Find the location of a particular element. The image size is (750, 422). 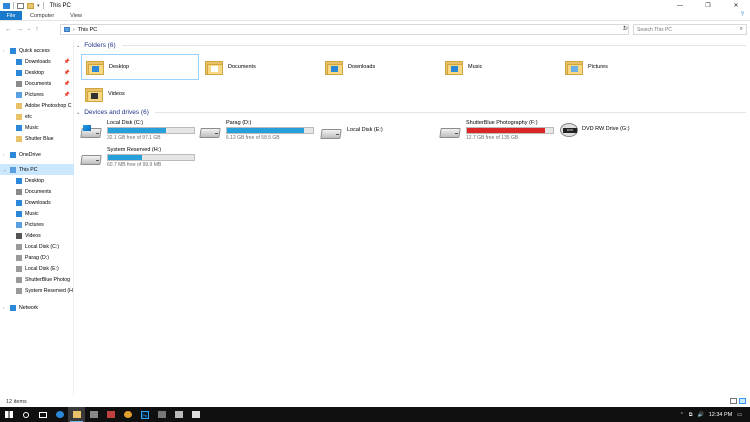

sidebar-item-pictures: Pictures is located at coordinates (37, 224).